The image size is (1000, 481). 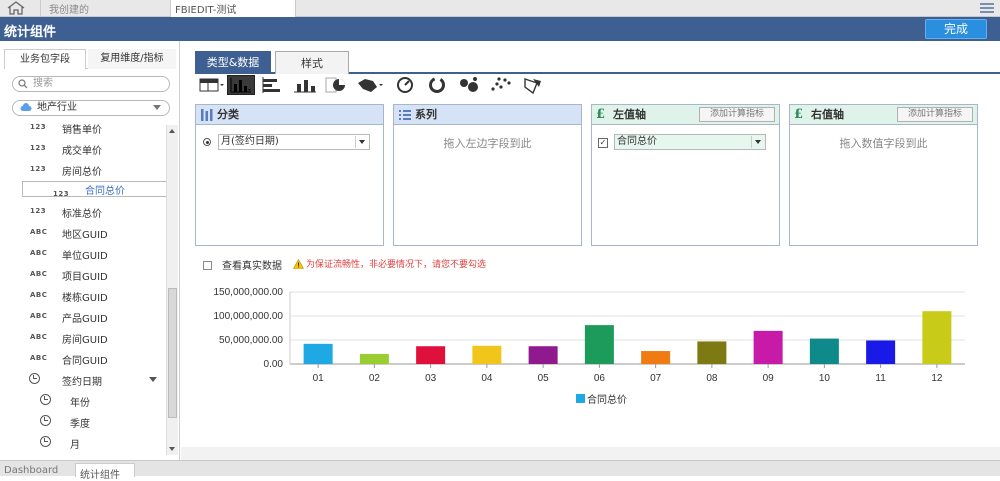 I want to click on field-item: 123 标准总价, so click(x=83, y=212).